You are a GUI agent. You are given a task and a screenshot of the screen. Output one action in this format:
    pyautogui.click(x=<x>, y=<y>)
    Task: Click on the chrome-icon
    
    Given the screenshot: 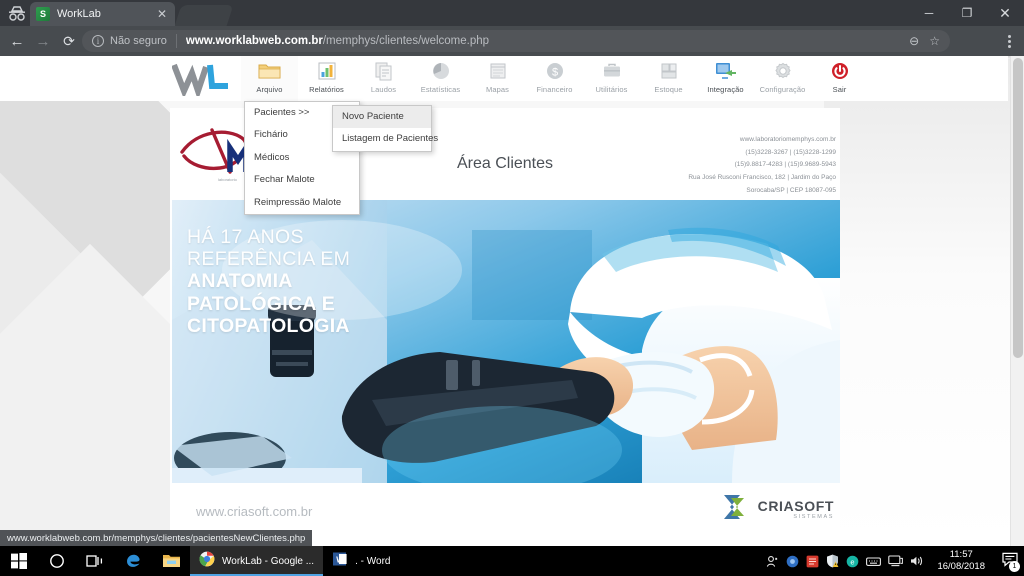 What is the action you would take?
    pyautogui.click(x=207, y=561)
    